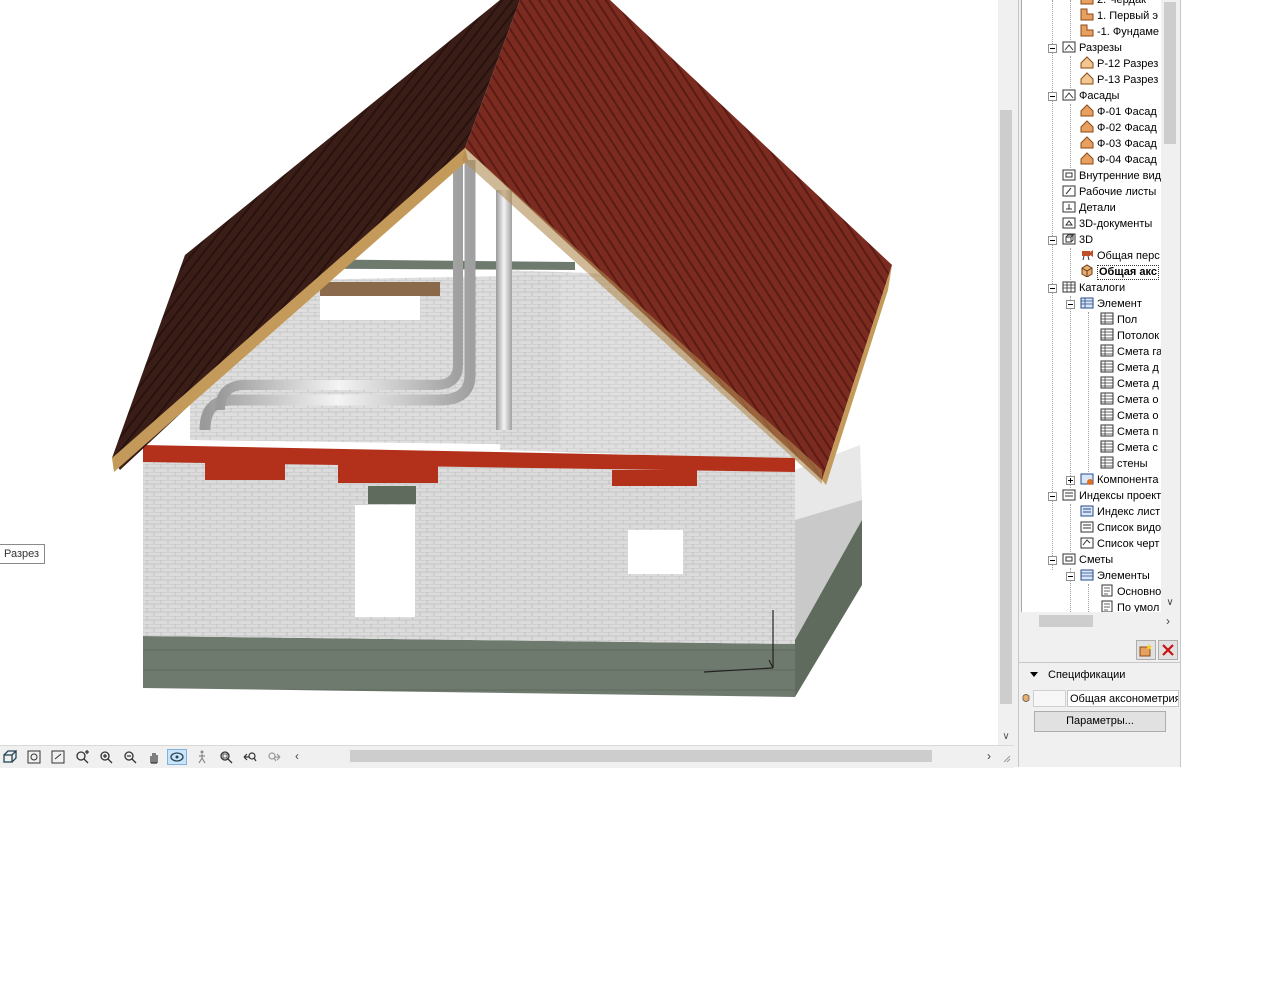 The width and height of the screenshot is (1280, 984). I want to click on tree-item-estimate-elements: Элементы, so click(1115, 576).